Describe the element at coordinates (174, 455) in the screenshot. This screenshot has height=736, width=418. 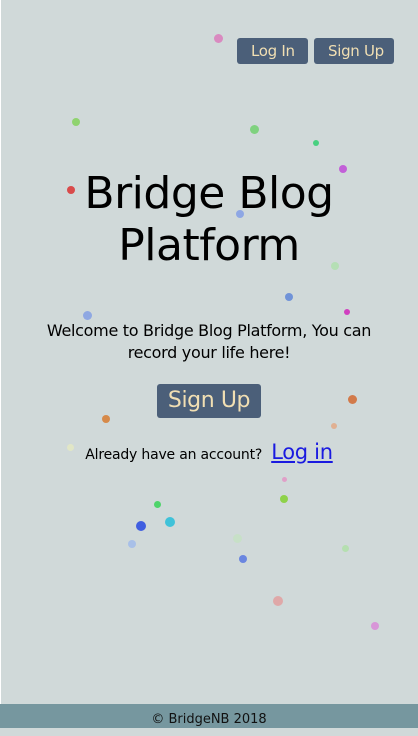
I see `login-prompt-text: Already have an account?` at that location.